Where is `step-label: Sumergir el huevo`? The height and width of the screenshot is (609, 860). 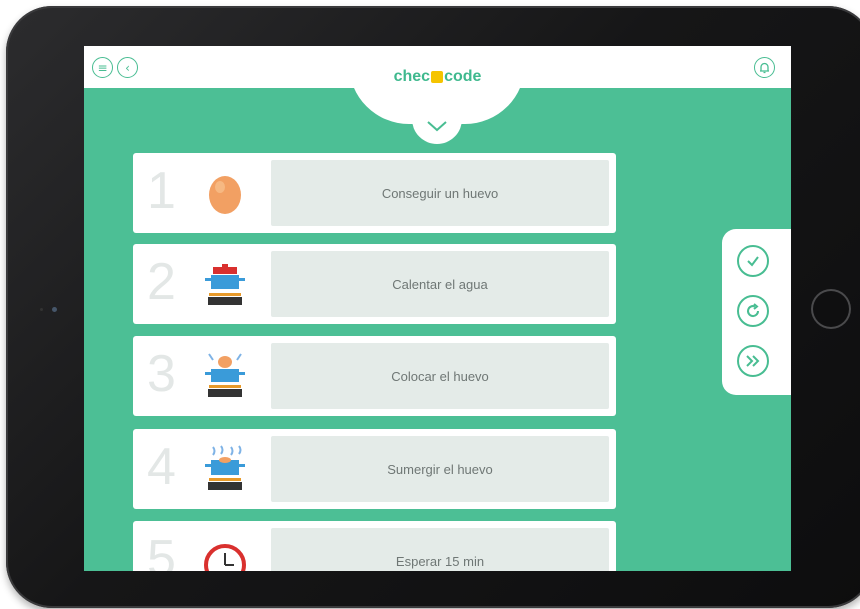
step-label: Sumergir el huevo is located at coordinates (440, 469).